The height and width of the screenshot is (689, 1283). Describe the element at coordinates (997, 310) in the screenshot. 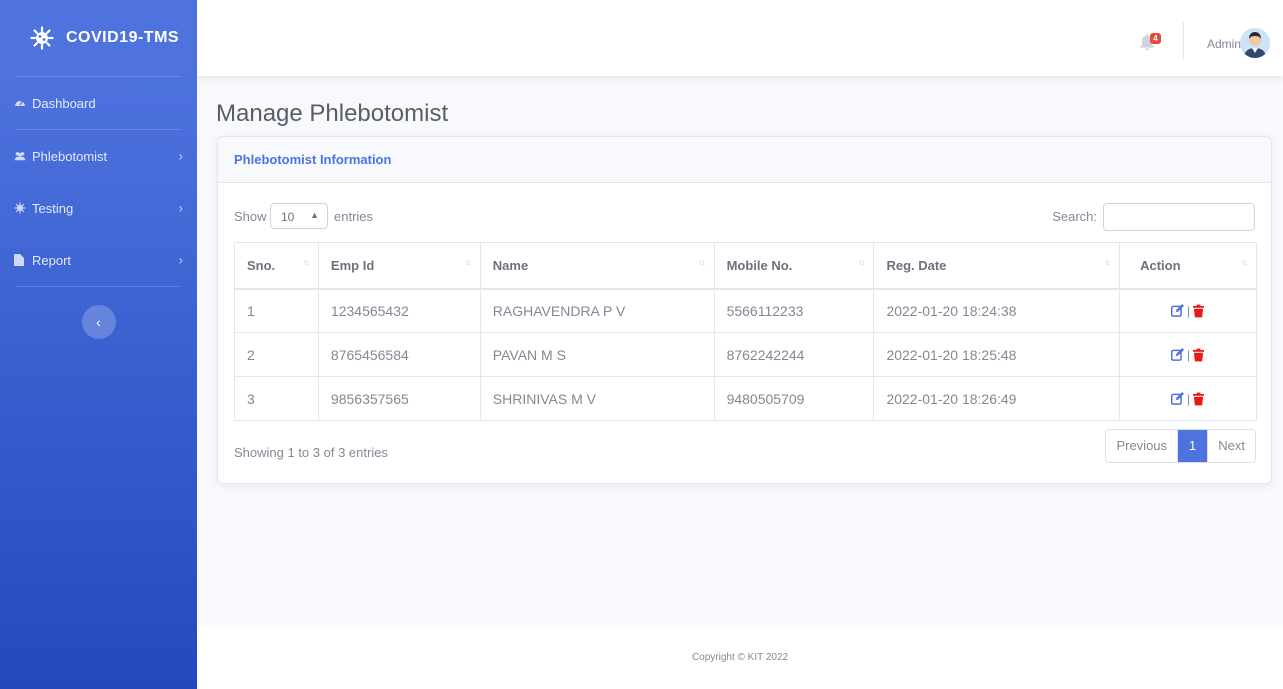

I see `cell-reg-date: 2022-01-20 18:24:38` at that location.